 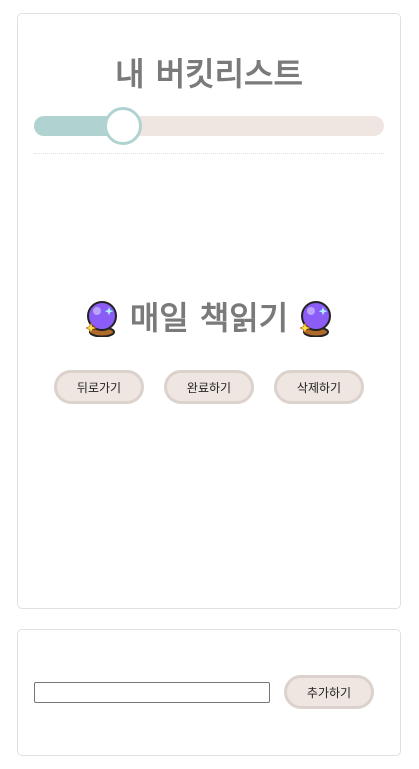 I want to click on progress-knob, so click(x=122, y=126).